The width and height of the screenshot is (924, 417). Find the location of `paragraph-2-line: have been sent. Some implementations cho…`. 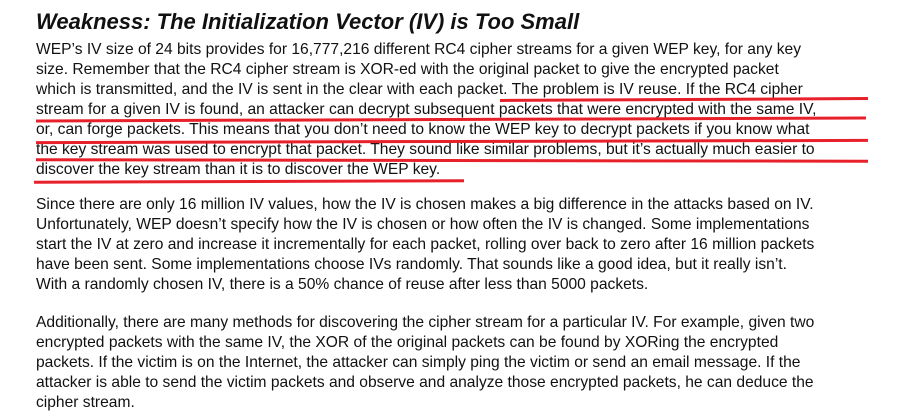

paragraph-2-line: have been sent. Some implementations cho… is located at coordinates (411, 264).